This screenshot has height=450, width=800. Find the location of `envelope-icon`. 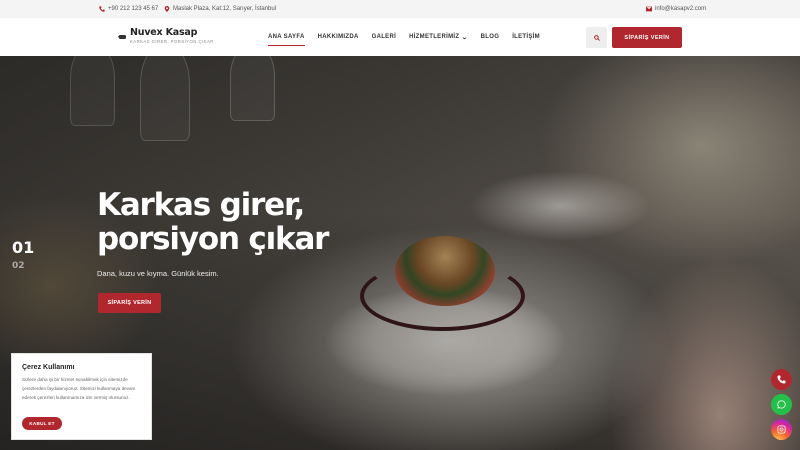

envelope-icon is located at coordinates (649, 9).